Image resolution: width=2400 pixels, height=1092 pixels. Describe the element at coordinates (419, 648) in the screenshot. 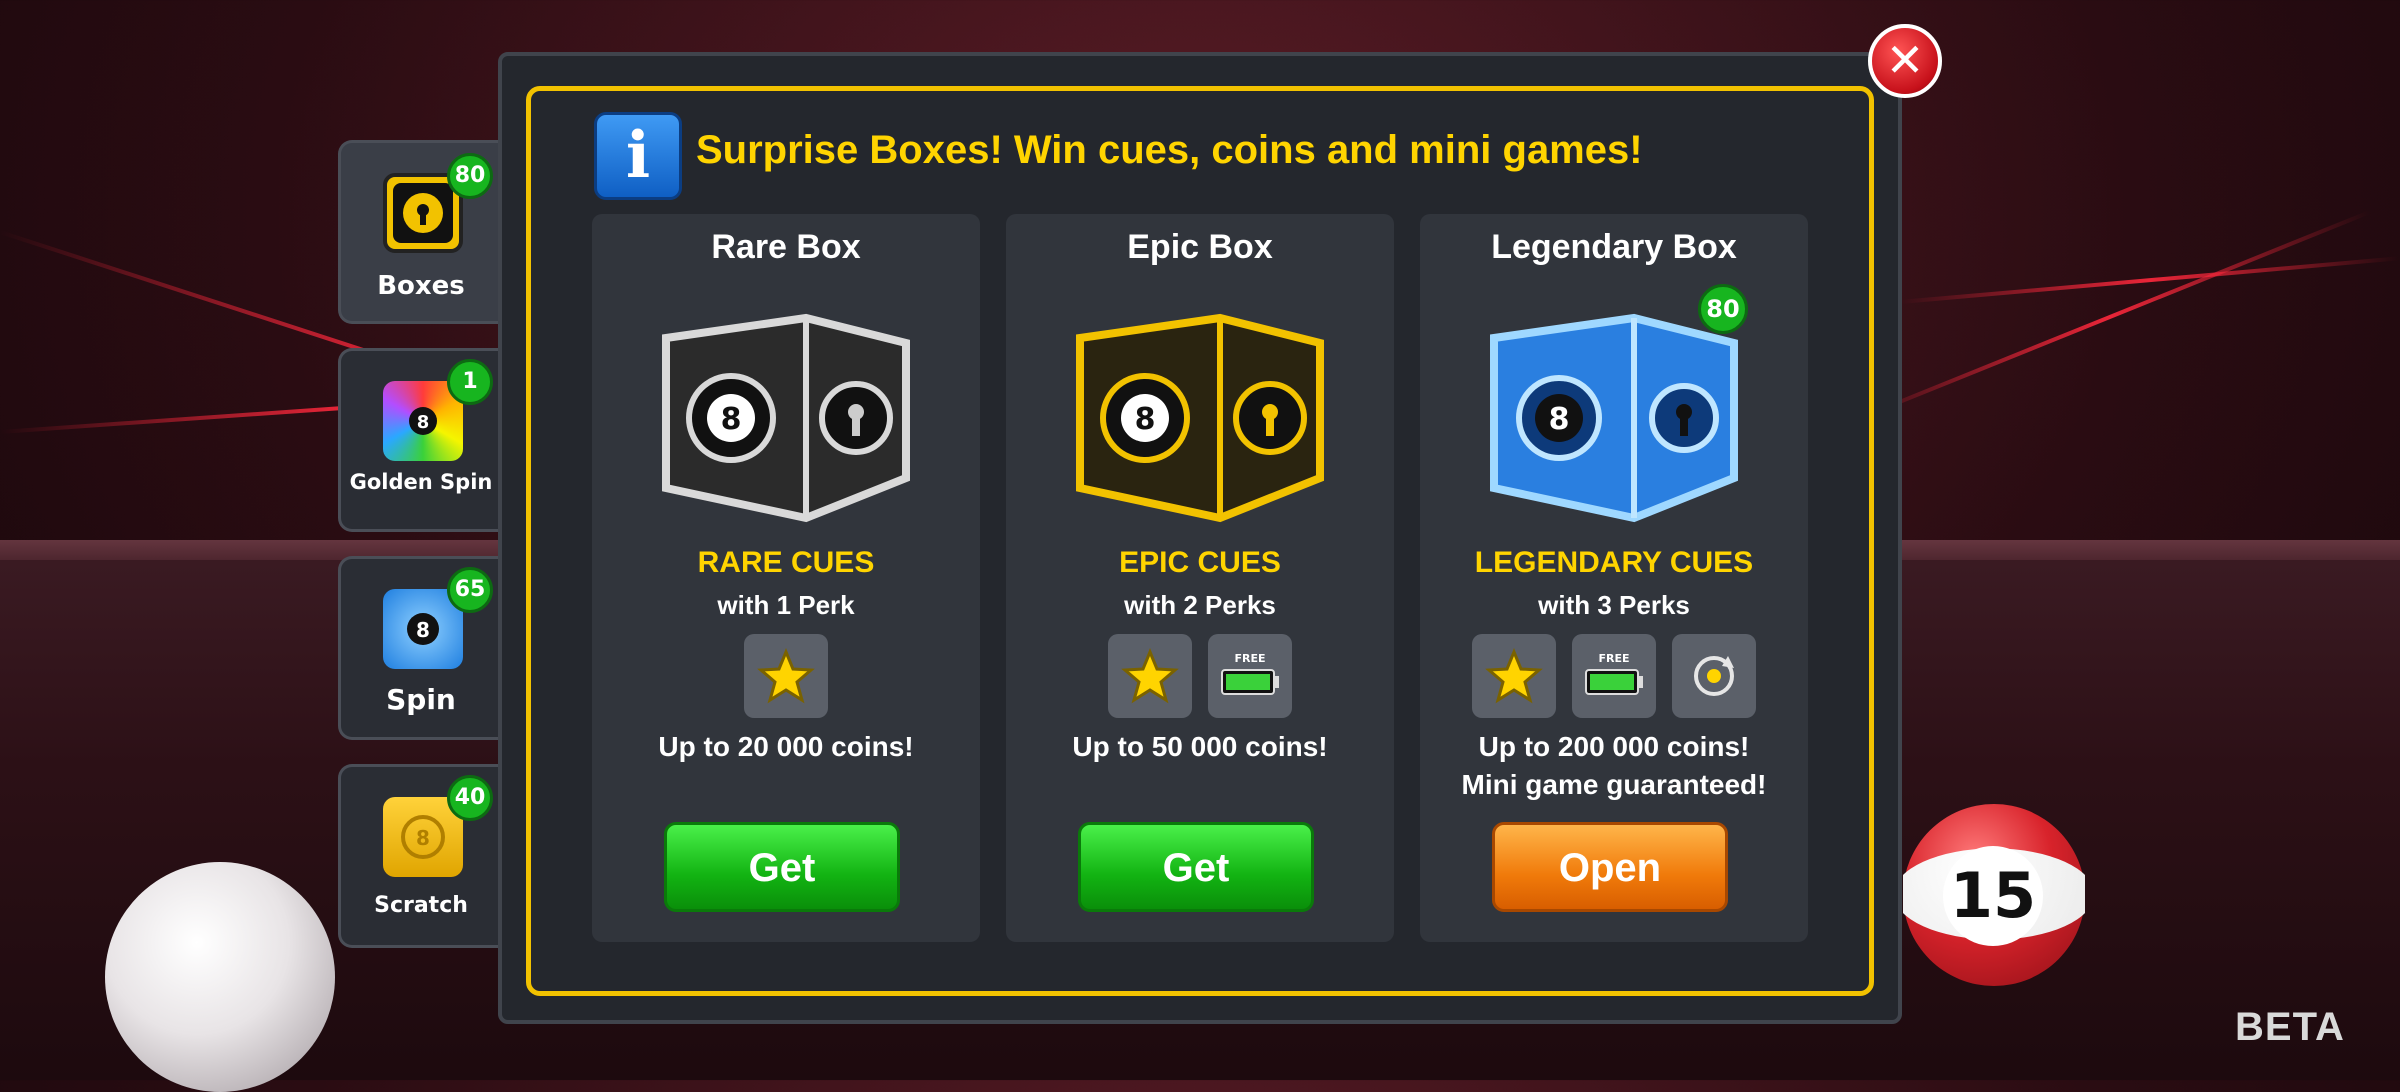

I see `tab-spin: 8 65 Spin` at that location.